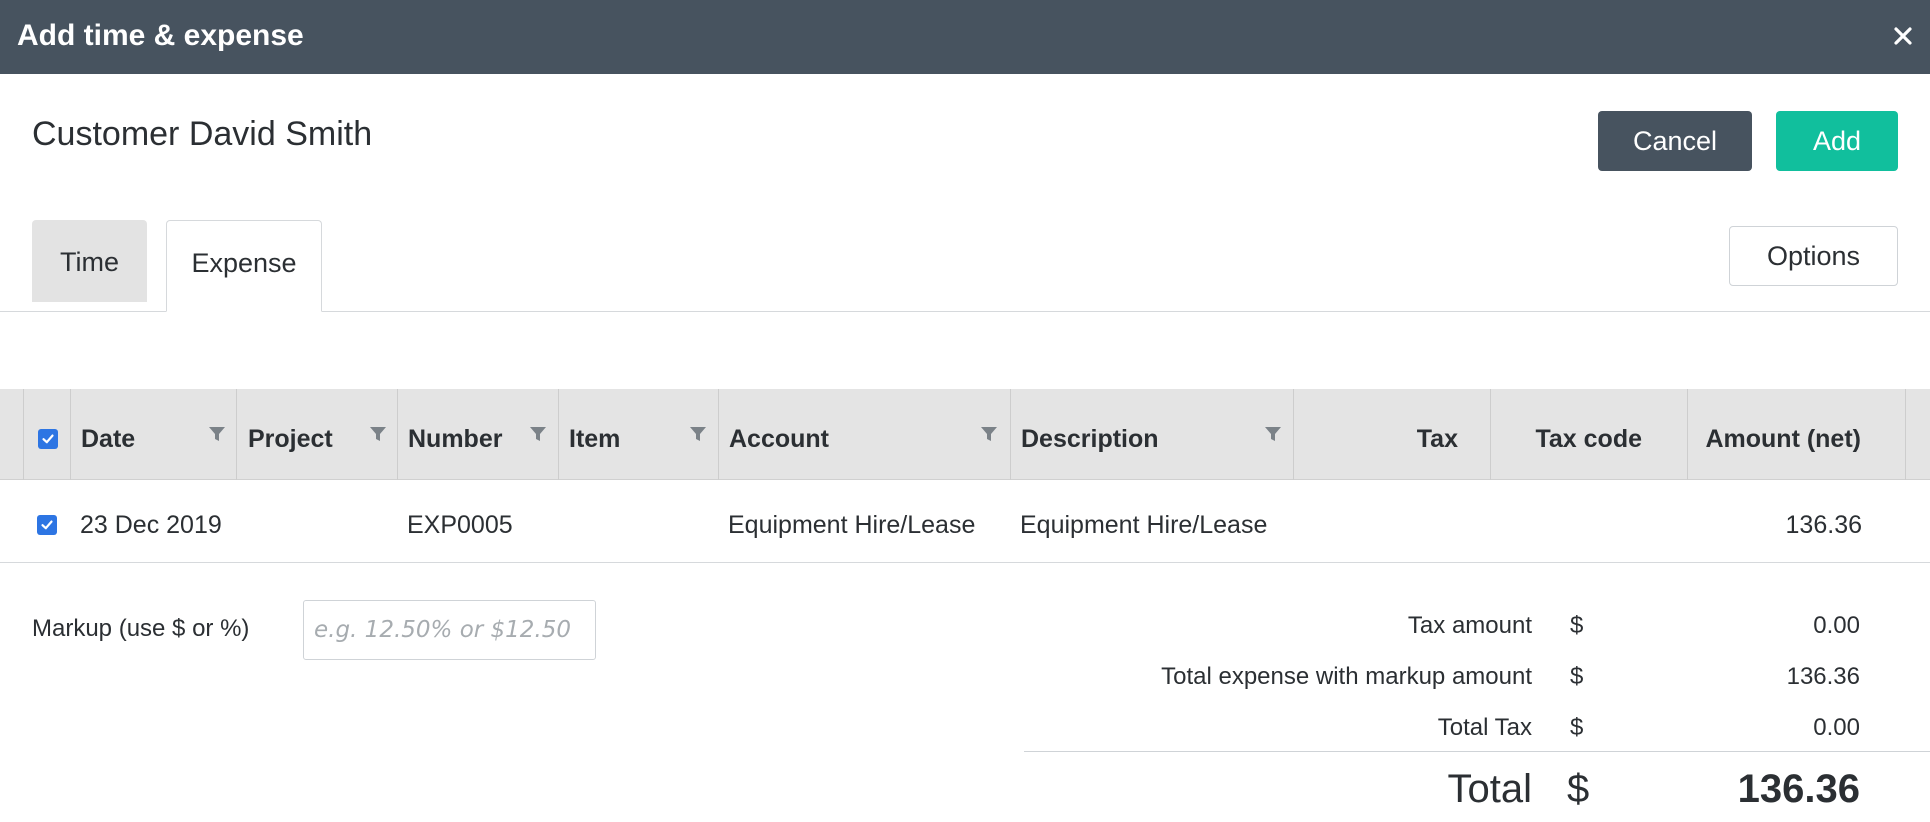  Describe the element at coordinates (1836, 625) in the screenshot. I see `tax-amount-value: 0.00` at that location.